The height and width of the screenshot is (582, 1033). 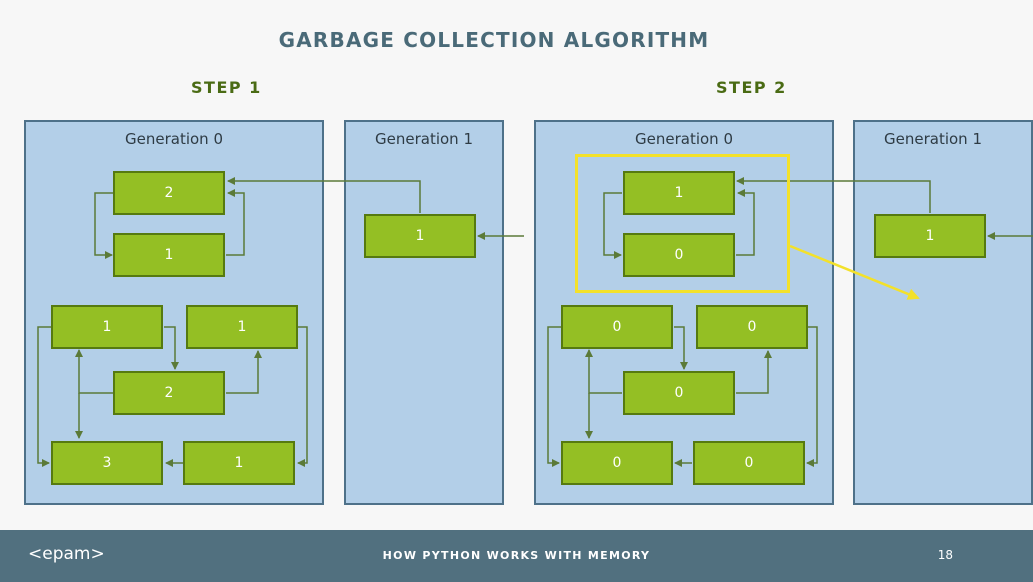 I want to click on footer-bar: <epam> HOW PYTHON WORKS WITH MEMORY 18, so click(x=516, y=556).